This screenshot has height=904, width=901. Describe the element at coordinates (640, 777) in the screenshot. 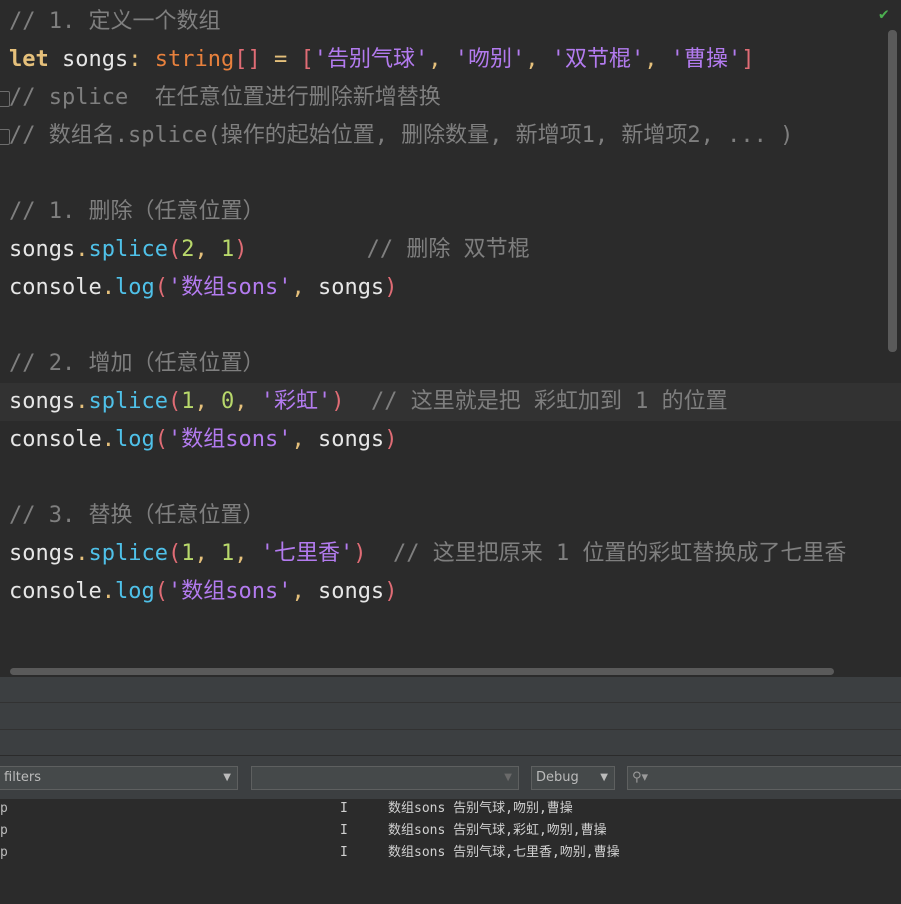

I see `search-icon: ⚲▾` at that location.